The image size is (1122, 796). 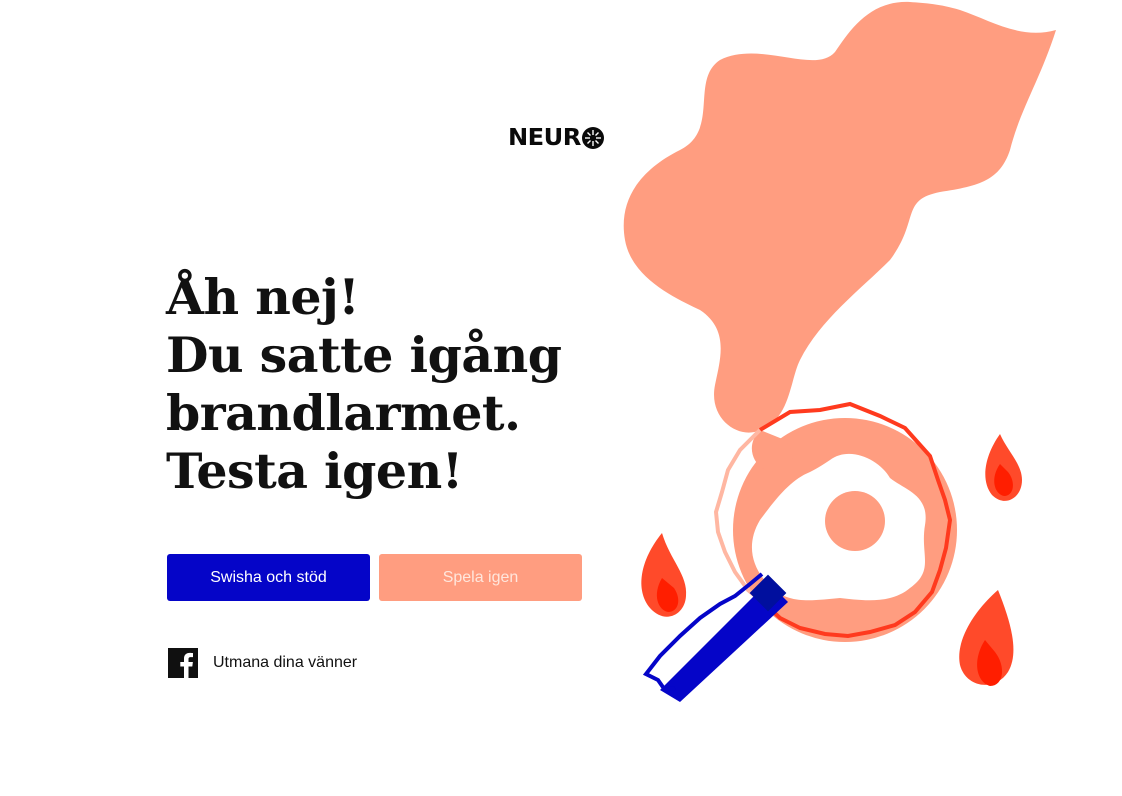 What do you see at coordinates (268, 577) in the screenshot?
I see `swish-support-button: Swisha och stöd` at bounding box center [268, 577].